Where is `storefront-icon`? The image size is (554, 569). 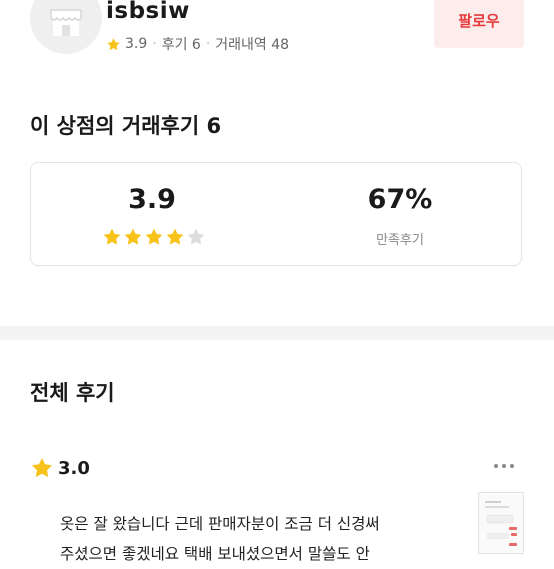 storefront-icon is located at coordinates (66, 22).